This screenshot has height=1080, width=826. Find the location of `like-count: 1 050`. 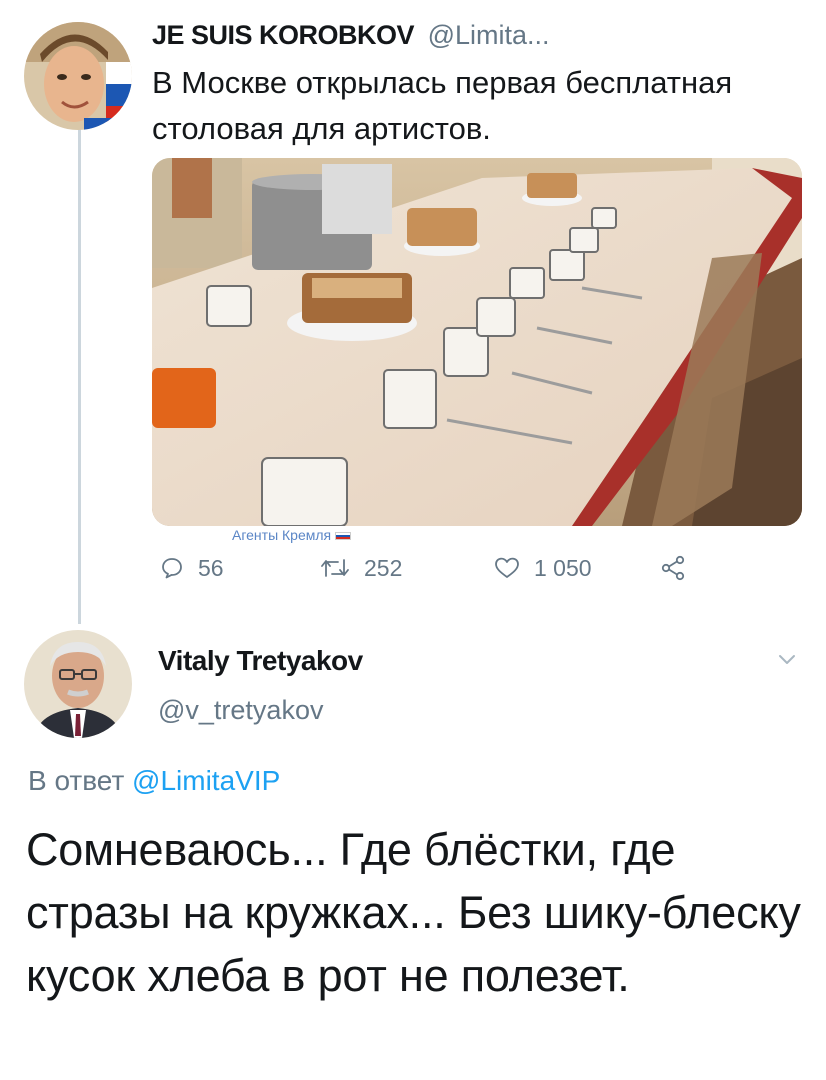

like-count: 1 050 is located at coordinates (563, 567).